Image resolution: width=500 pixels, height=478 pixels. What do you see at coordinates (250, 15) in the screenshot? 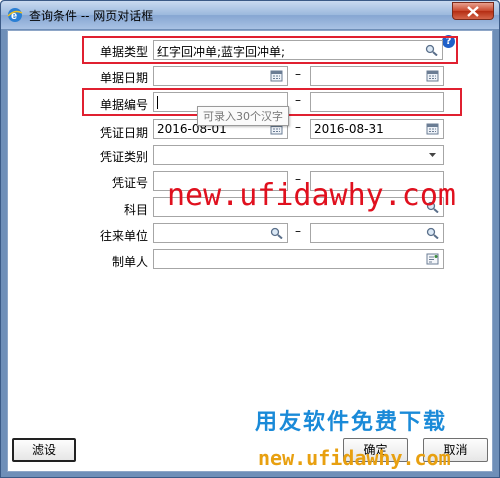
I see `title-bar: e 查询条件 -- 网页对话框` at bounding box center [250, 15].